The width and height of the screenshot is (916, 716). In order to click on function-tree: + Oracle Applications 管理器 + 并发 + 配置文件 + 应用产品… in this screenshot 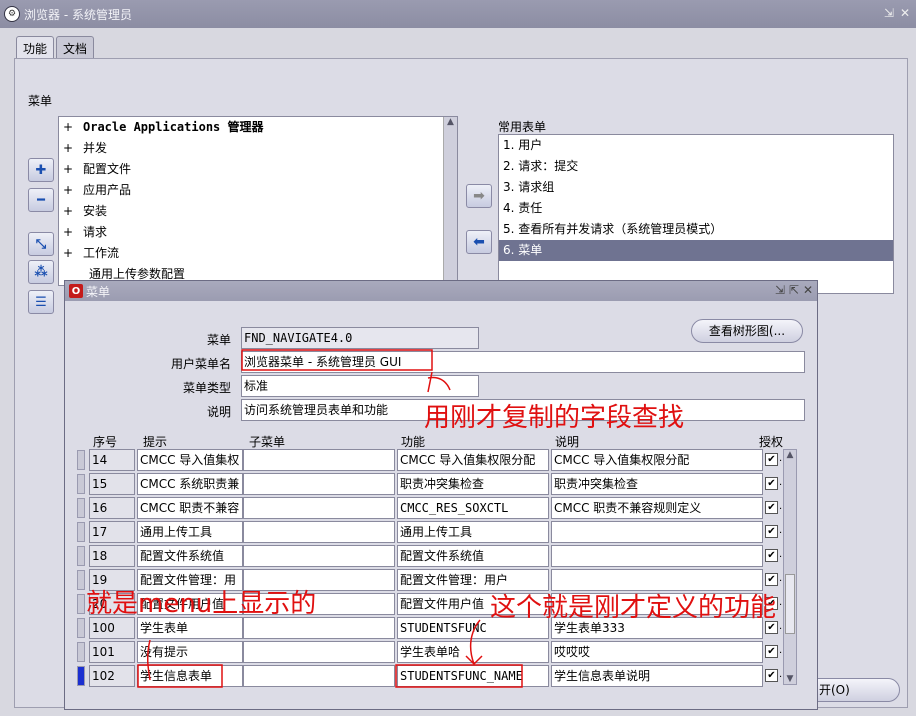, I will do `click(258, 201)`.